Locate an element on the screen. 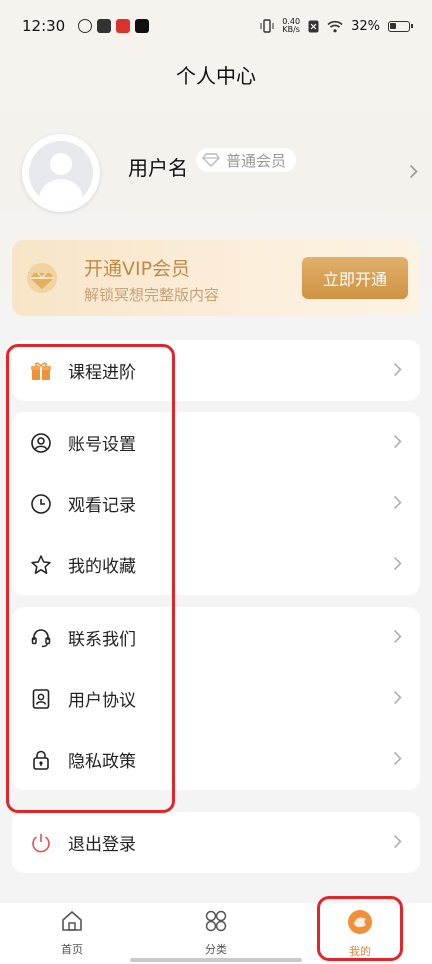 The image size is (432, 964). nav-item-mine: 我的 is located at coordinates (360, 934).